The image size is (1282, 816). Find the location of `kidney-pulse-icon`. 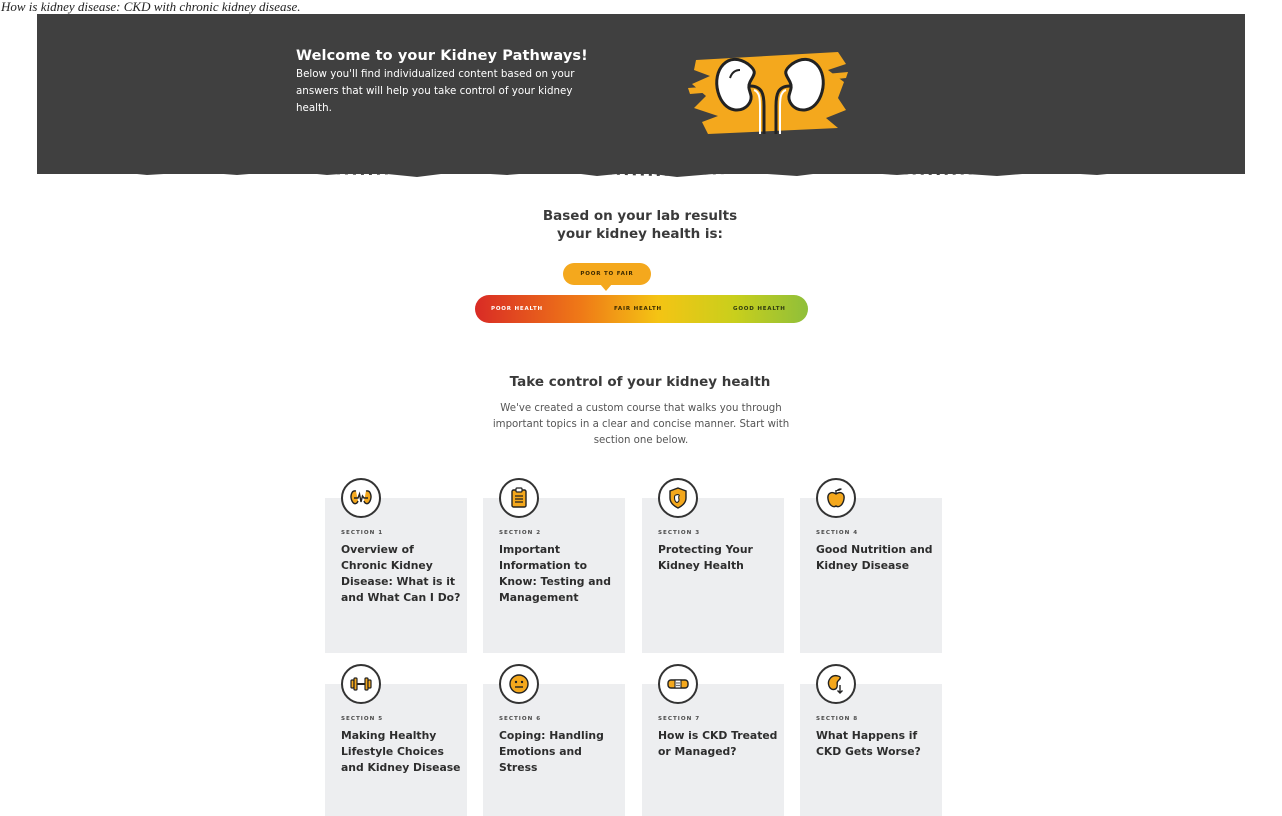

kidney-pulse-icon is located at coordinates (361, 498).